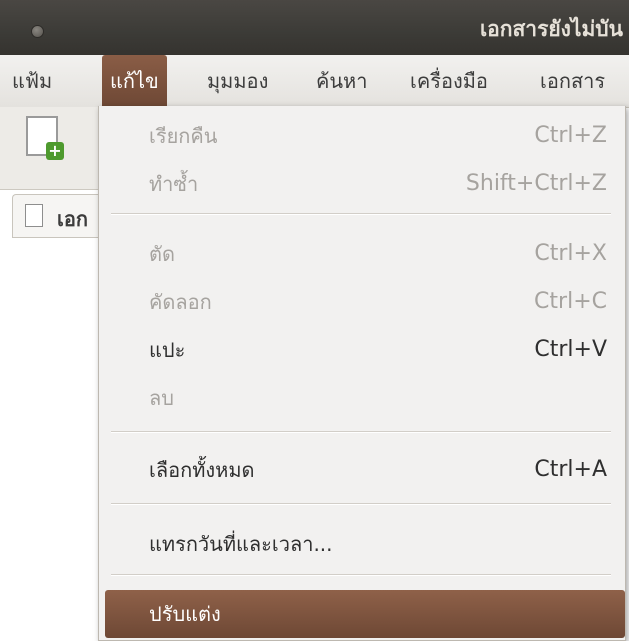 Image resolution: width=629 pixels, height=641 pixels. Describe the element at coordinates (237, 81) in the screenshot. I see `menu-view: มุมมอง` at that location.